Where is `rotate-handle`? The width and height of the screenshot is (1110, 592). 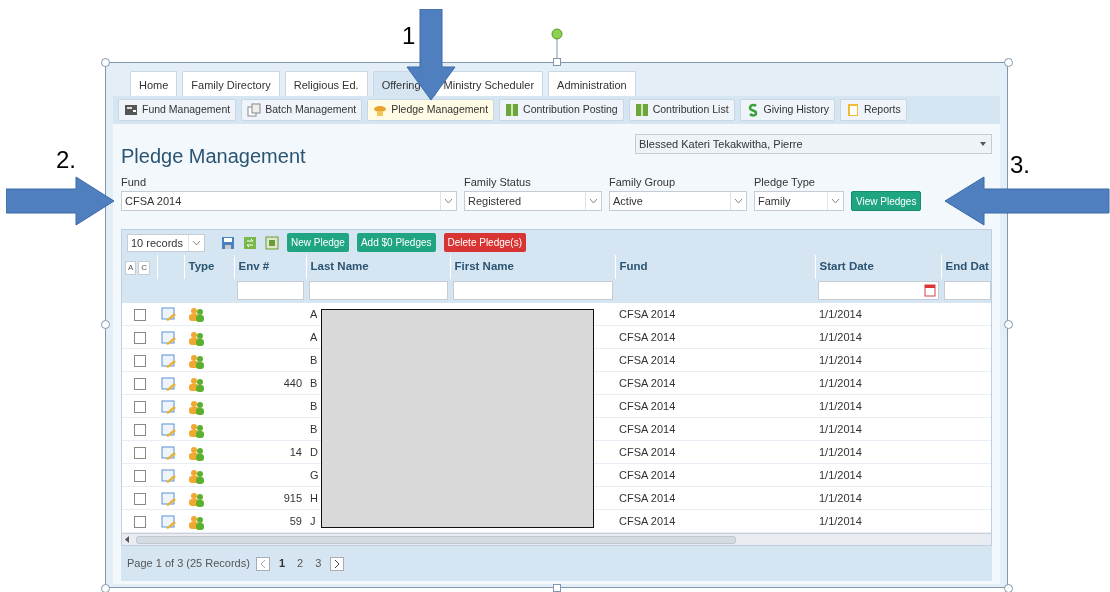
rotate-handle is located at coordinates (557, 44).